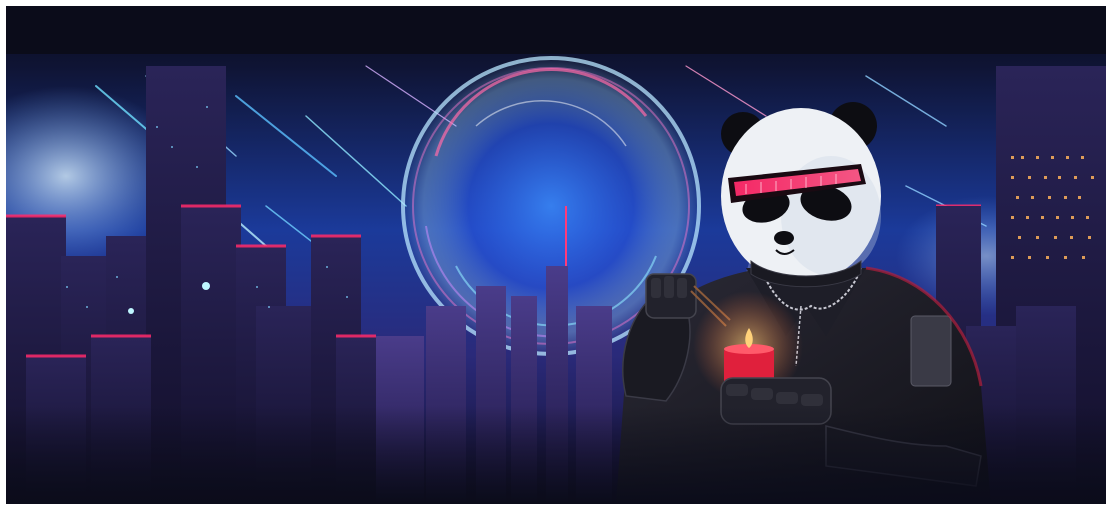 This screenshot has width=1112, height=510. I want to click on robotic-hand-left, so click(671, 296).